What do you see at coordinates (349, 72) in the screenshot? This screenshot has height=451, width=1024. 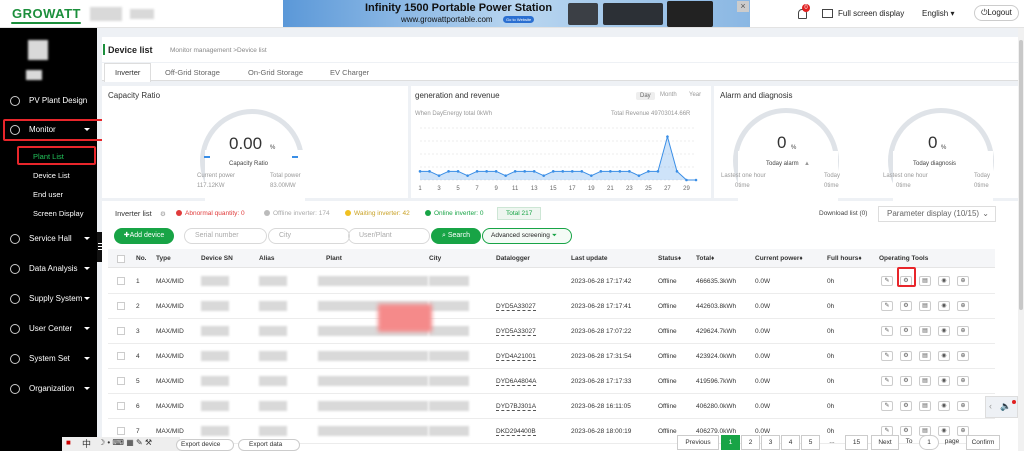 I see `tab-ev-charger: EV Charger` at bounding box center [349, 72].